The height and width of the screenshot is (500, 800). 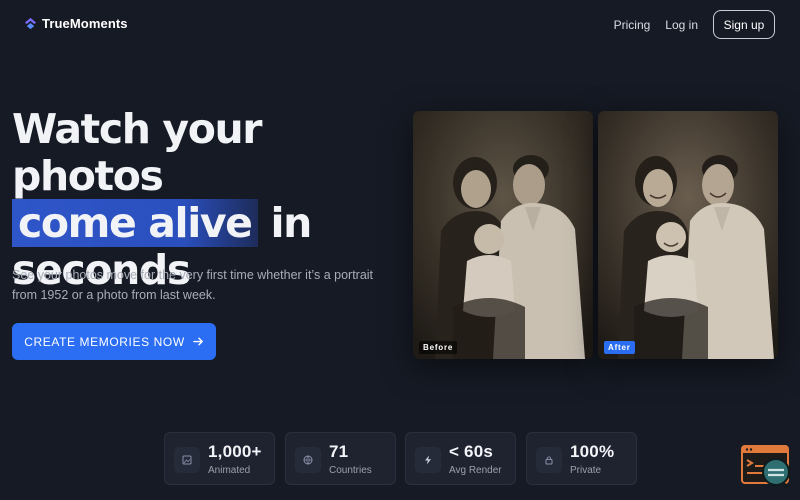 I want to click on before-label: Before, so click(x=438, y=347).